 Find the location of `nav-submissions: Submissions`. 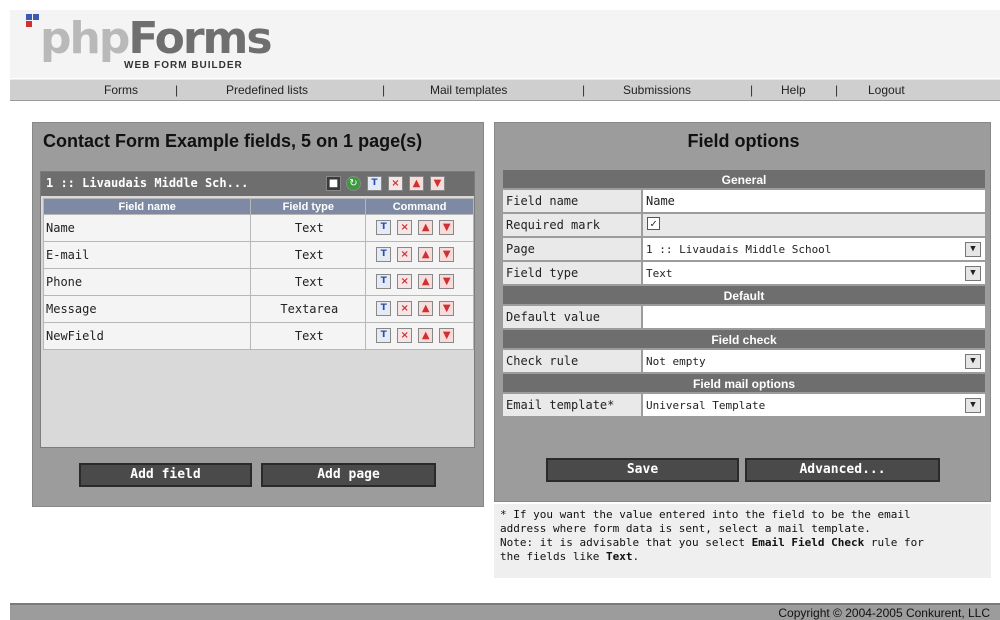

nav-submissions: Submissions is located at coordinates (657, 90).